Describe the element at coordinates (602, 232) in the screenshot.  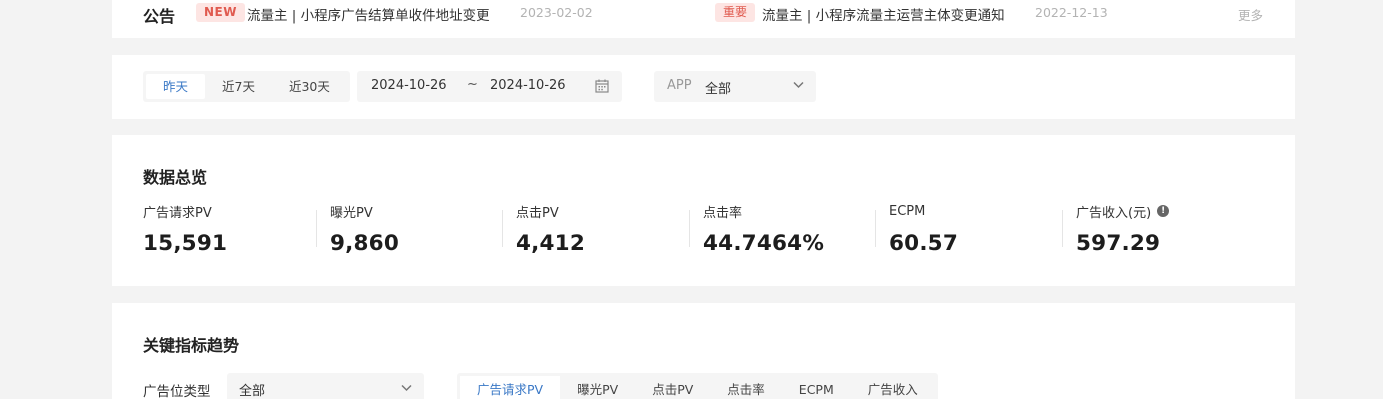
I see `metric-click-pv: 点击PV 4,412` at that location.